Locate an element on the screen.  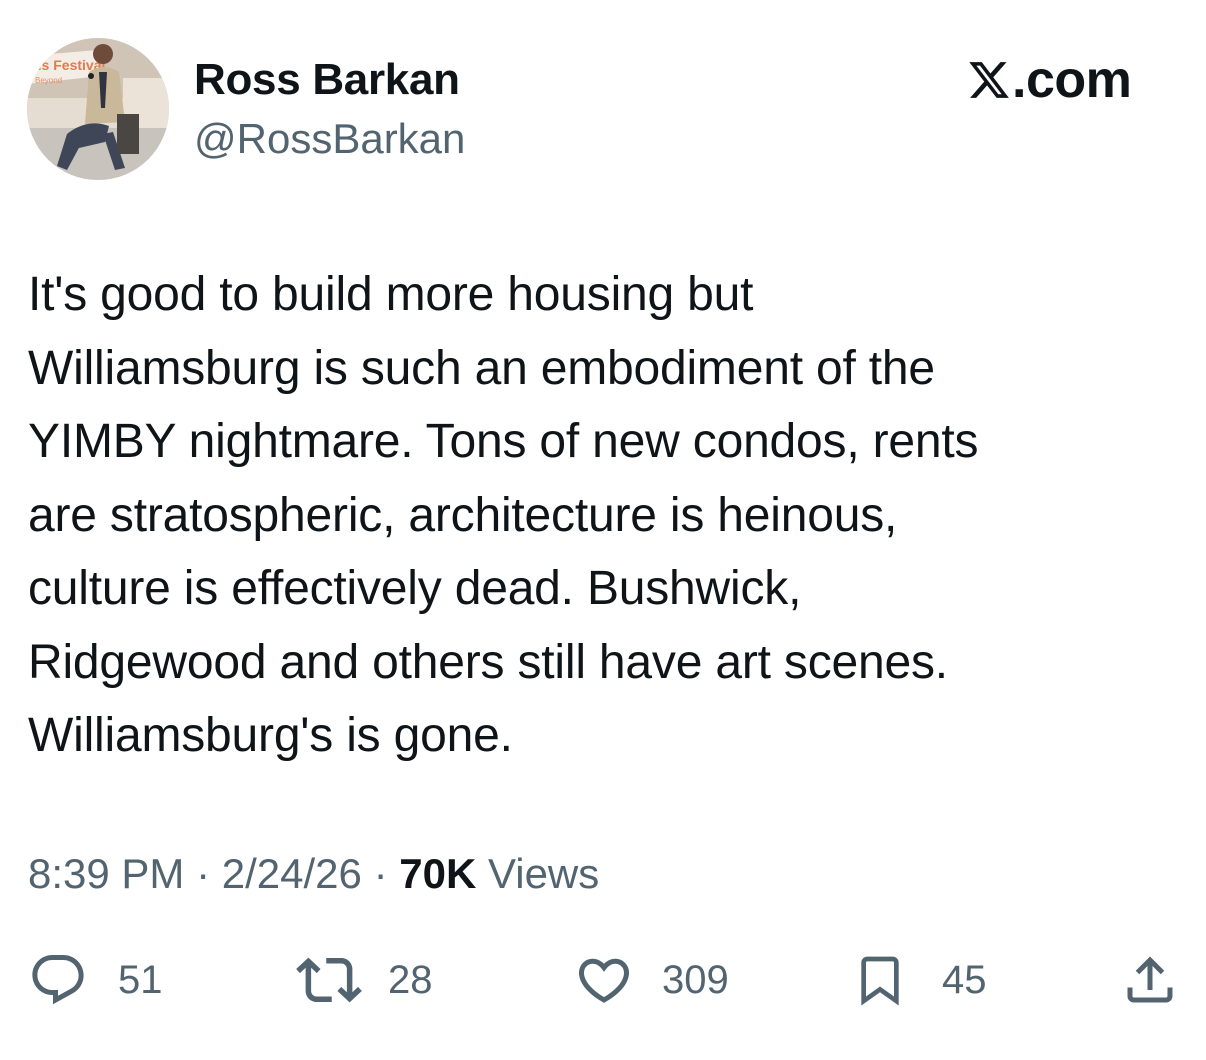
reply-icon is located at coordinates (58, 980).